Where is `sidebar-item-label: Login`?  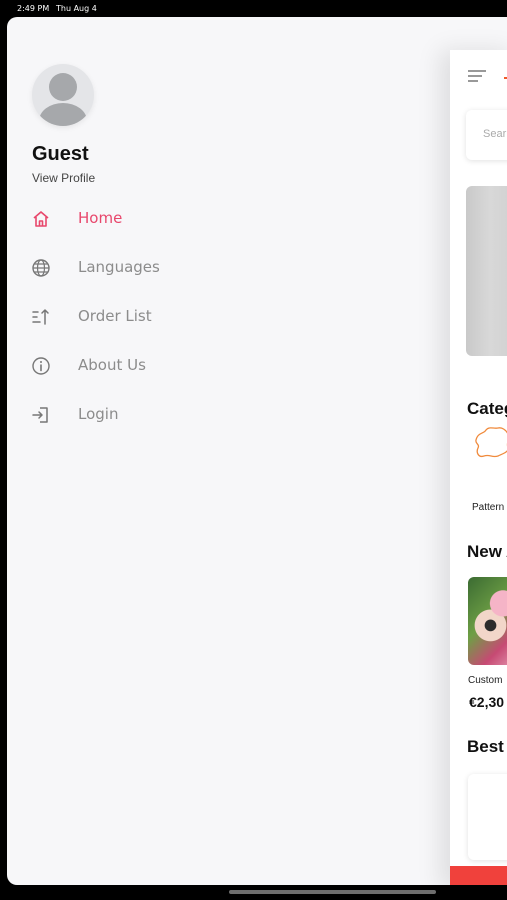
sidebar-item-label: Login is located at coordinates (98, 414).